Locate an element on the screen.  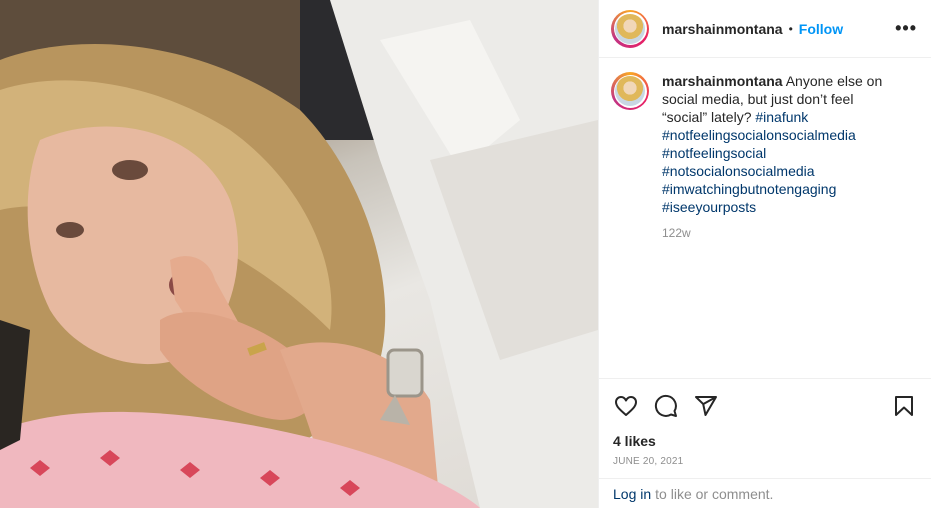
heart-icon is located at coordinates (626, 406).